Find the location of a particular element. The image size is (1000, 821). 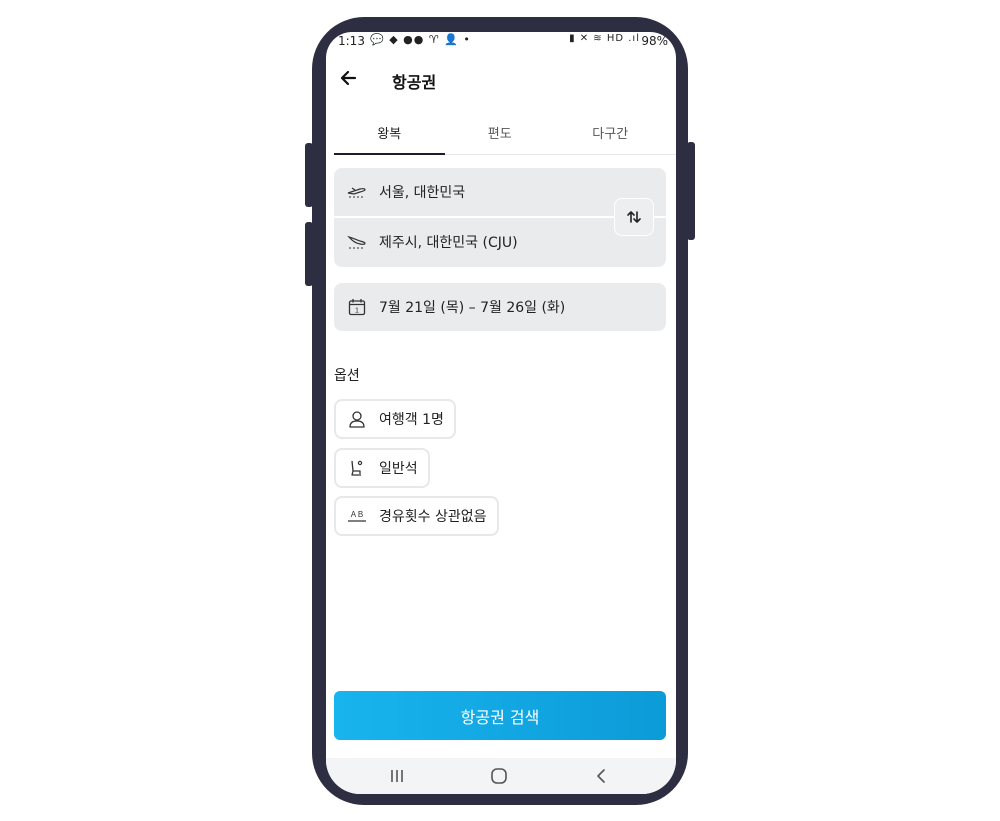

phone-volume-button is located at coordinates (309, 175).